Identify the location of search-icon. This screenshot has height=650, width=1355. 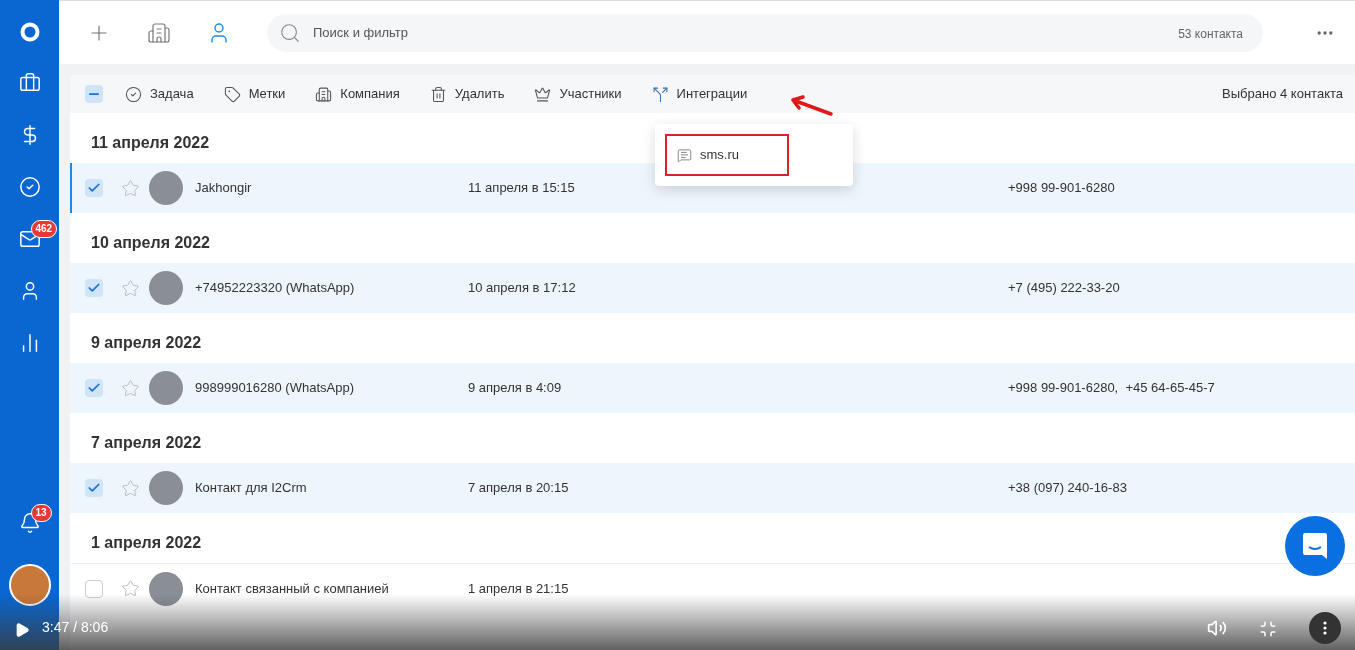
(290, 32).